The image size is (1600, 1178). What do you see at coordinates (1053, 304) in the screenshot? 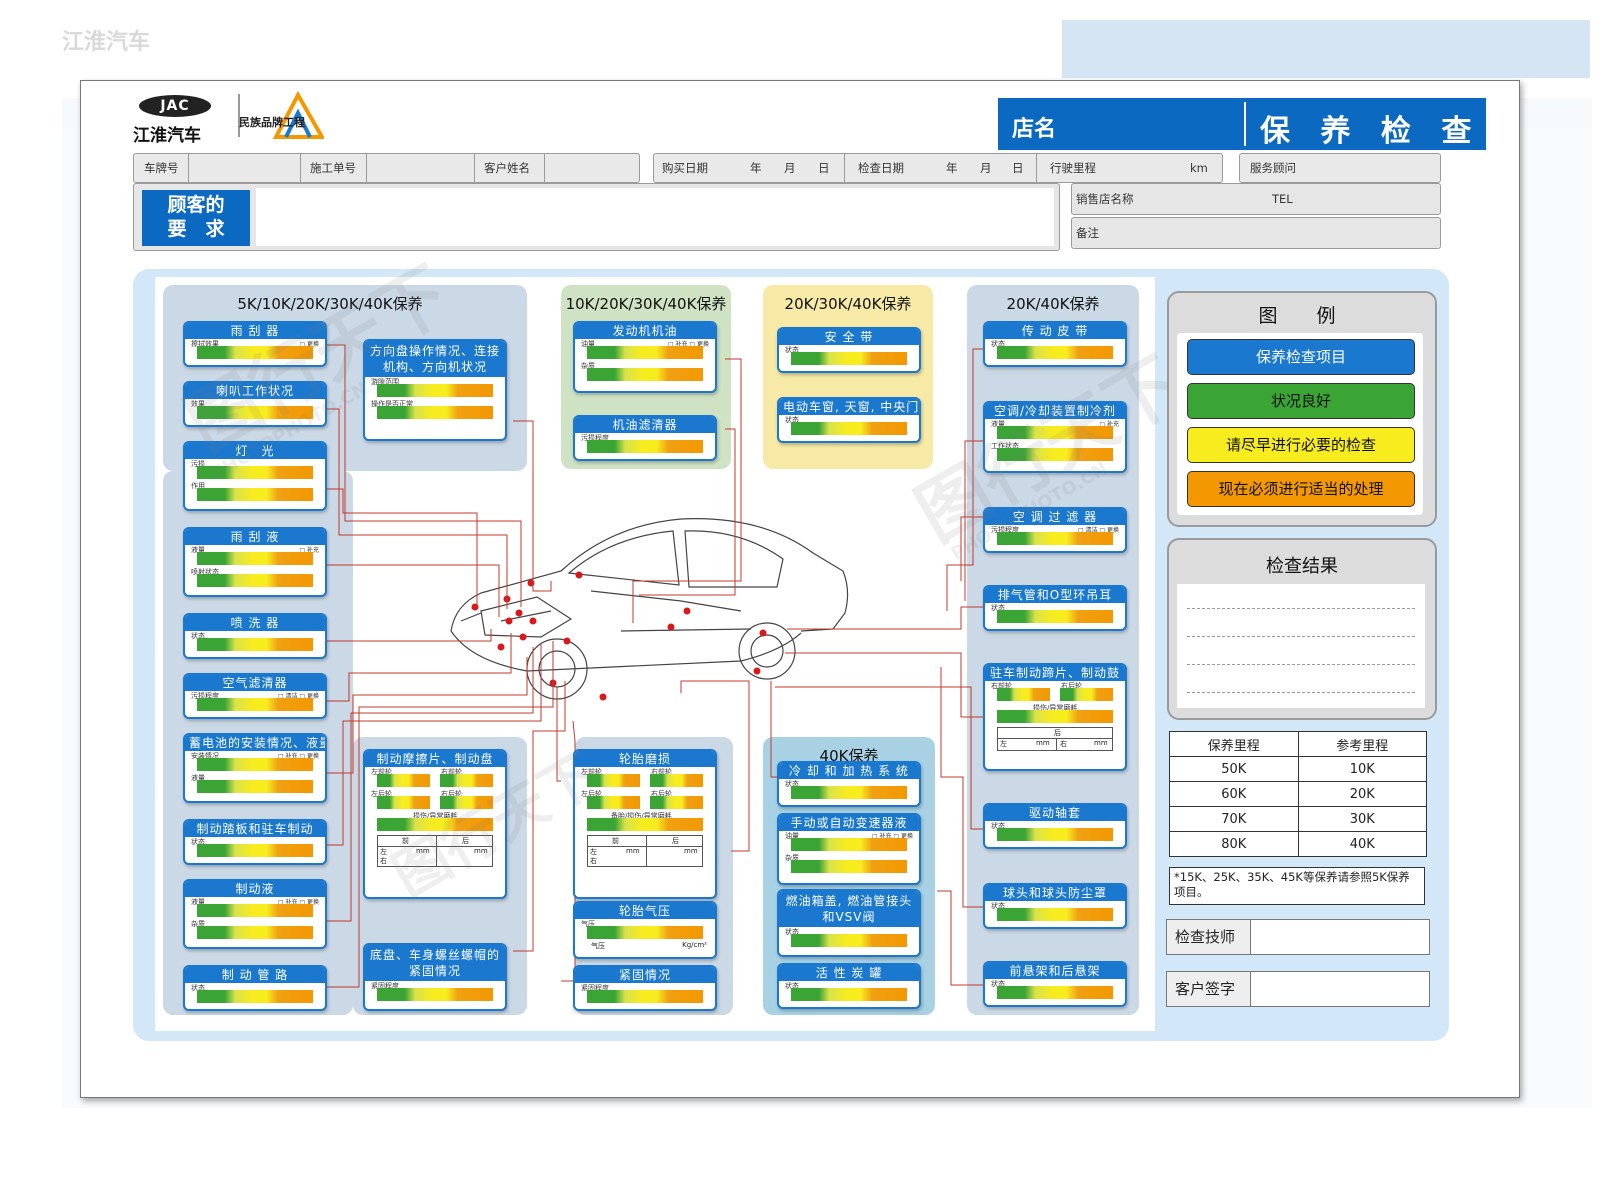
I see `group-title-20k-40k: 20K/40K保养` at bounding box center [1053, 304].